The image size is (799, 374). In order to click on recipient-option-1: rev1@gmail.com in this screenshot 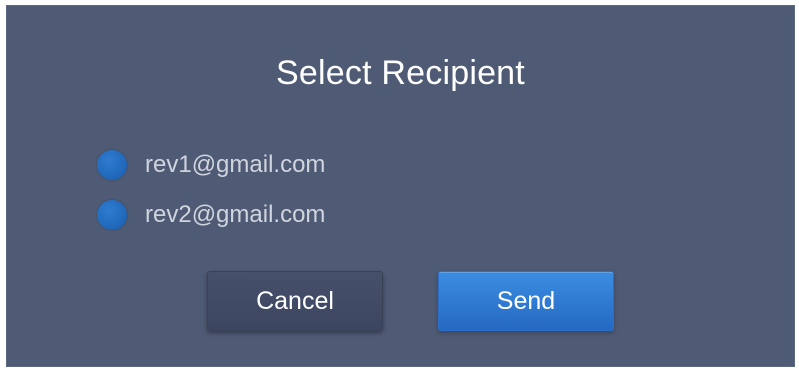, I will do `click(211, 165)`.